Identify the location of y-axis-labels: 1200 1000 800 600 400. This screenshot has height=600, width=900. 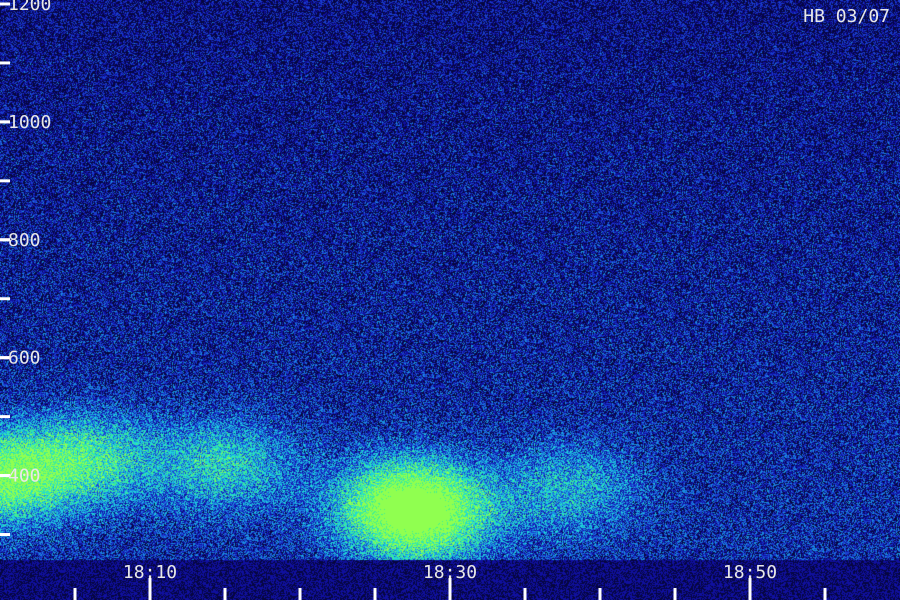
(29, 243).